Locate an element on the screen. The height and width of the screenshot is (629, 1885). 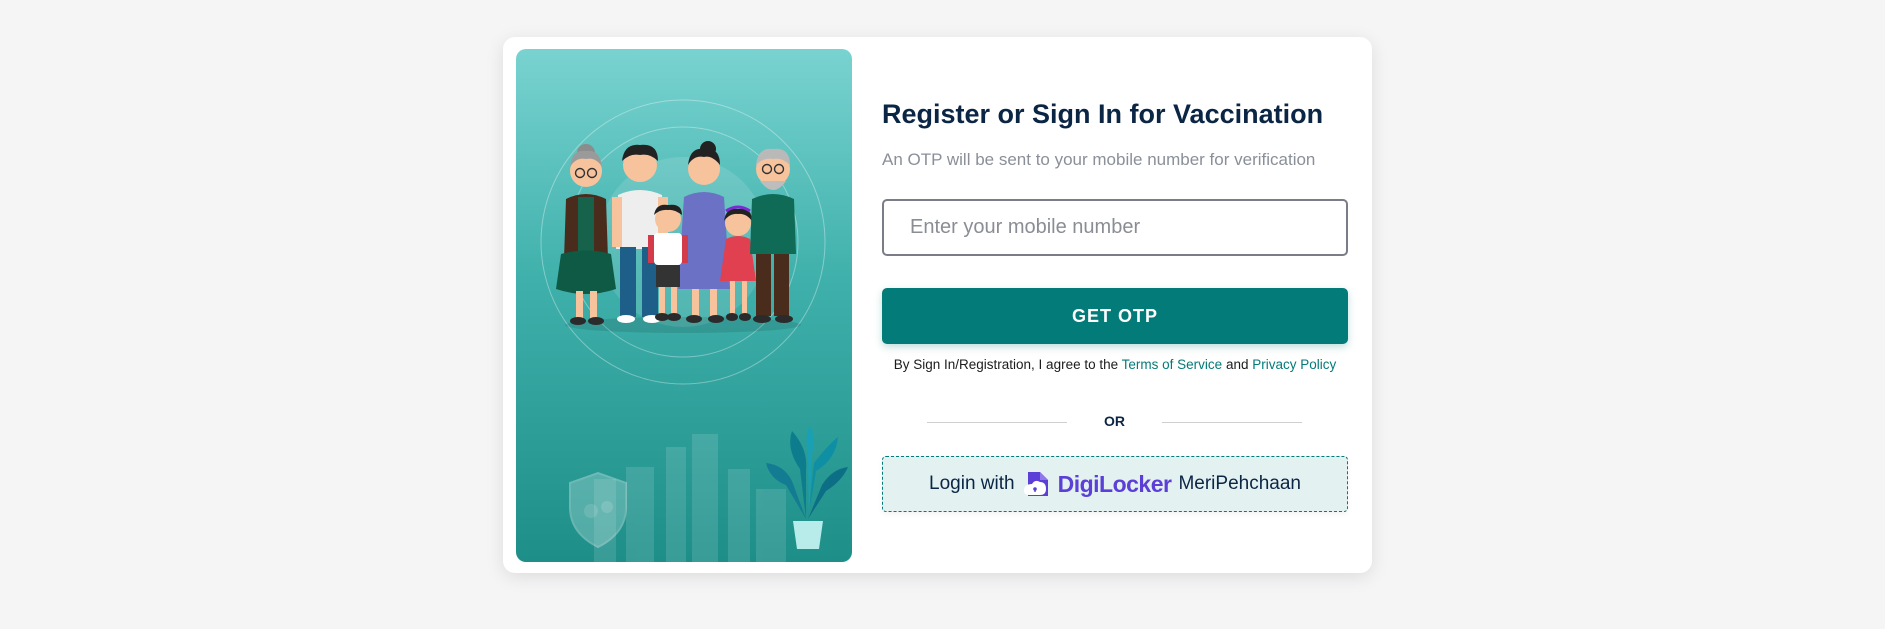
terms-prefix: By Sign In/Registration, I agree to the is located at coordinates (1006, 364).